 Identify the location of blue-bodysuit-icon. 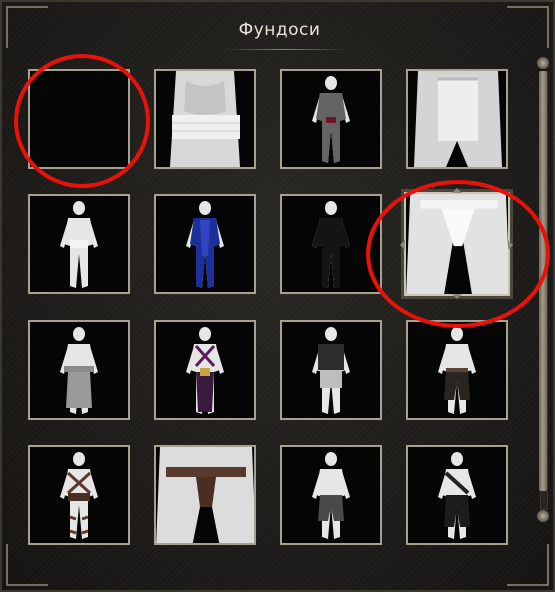
(205, 244).